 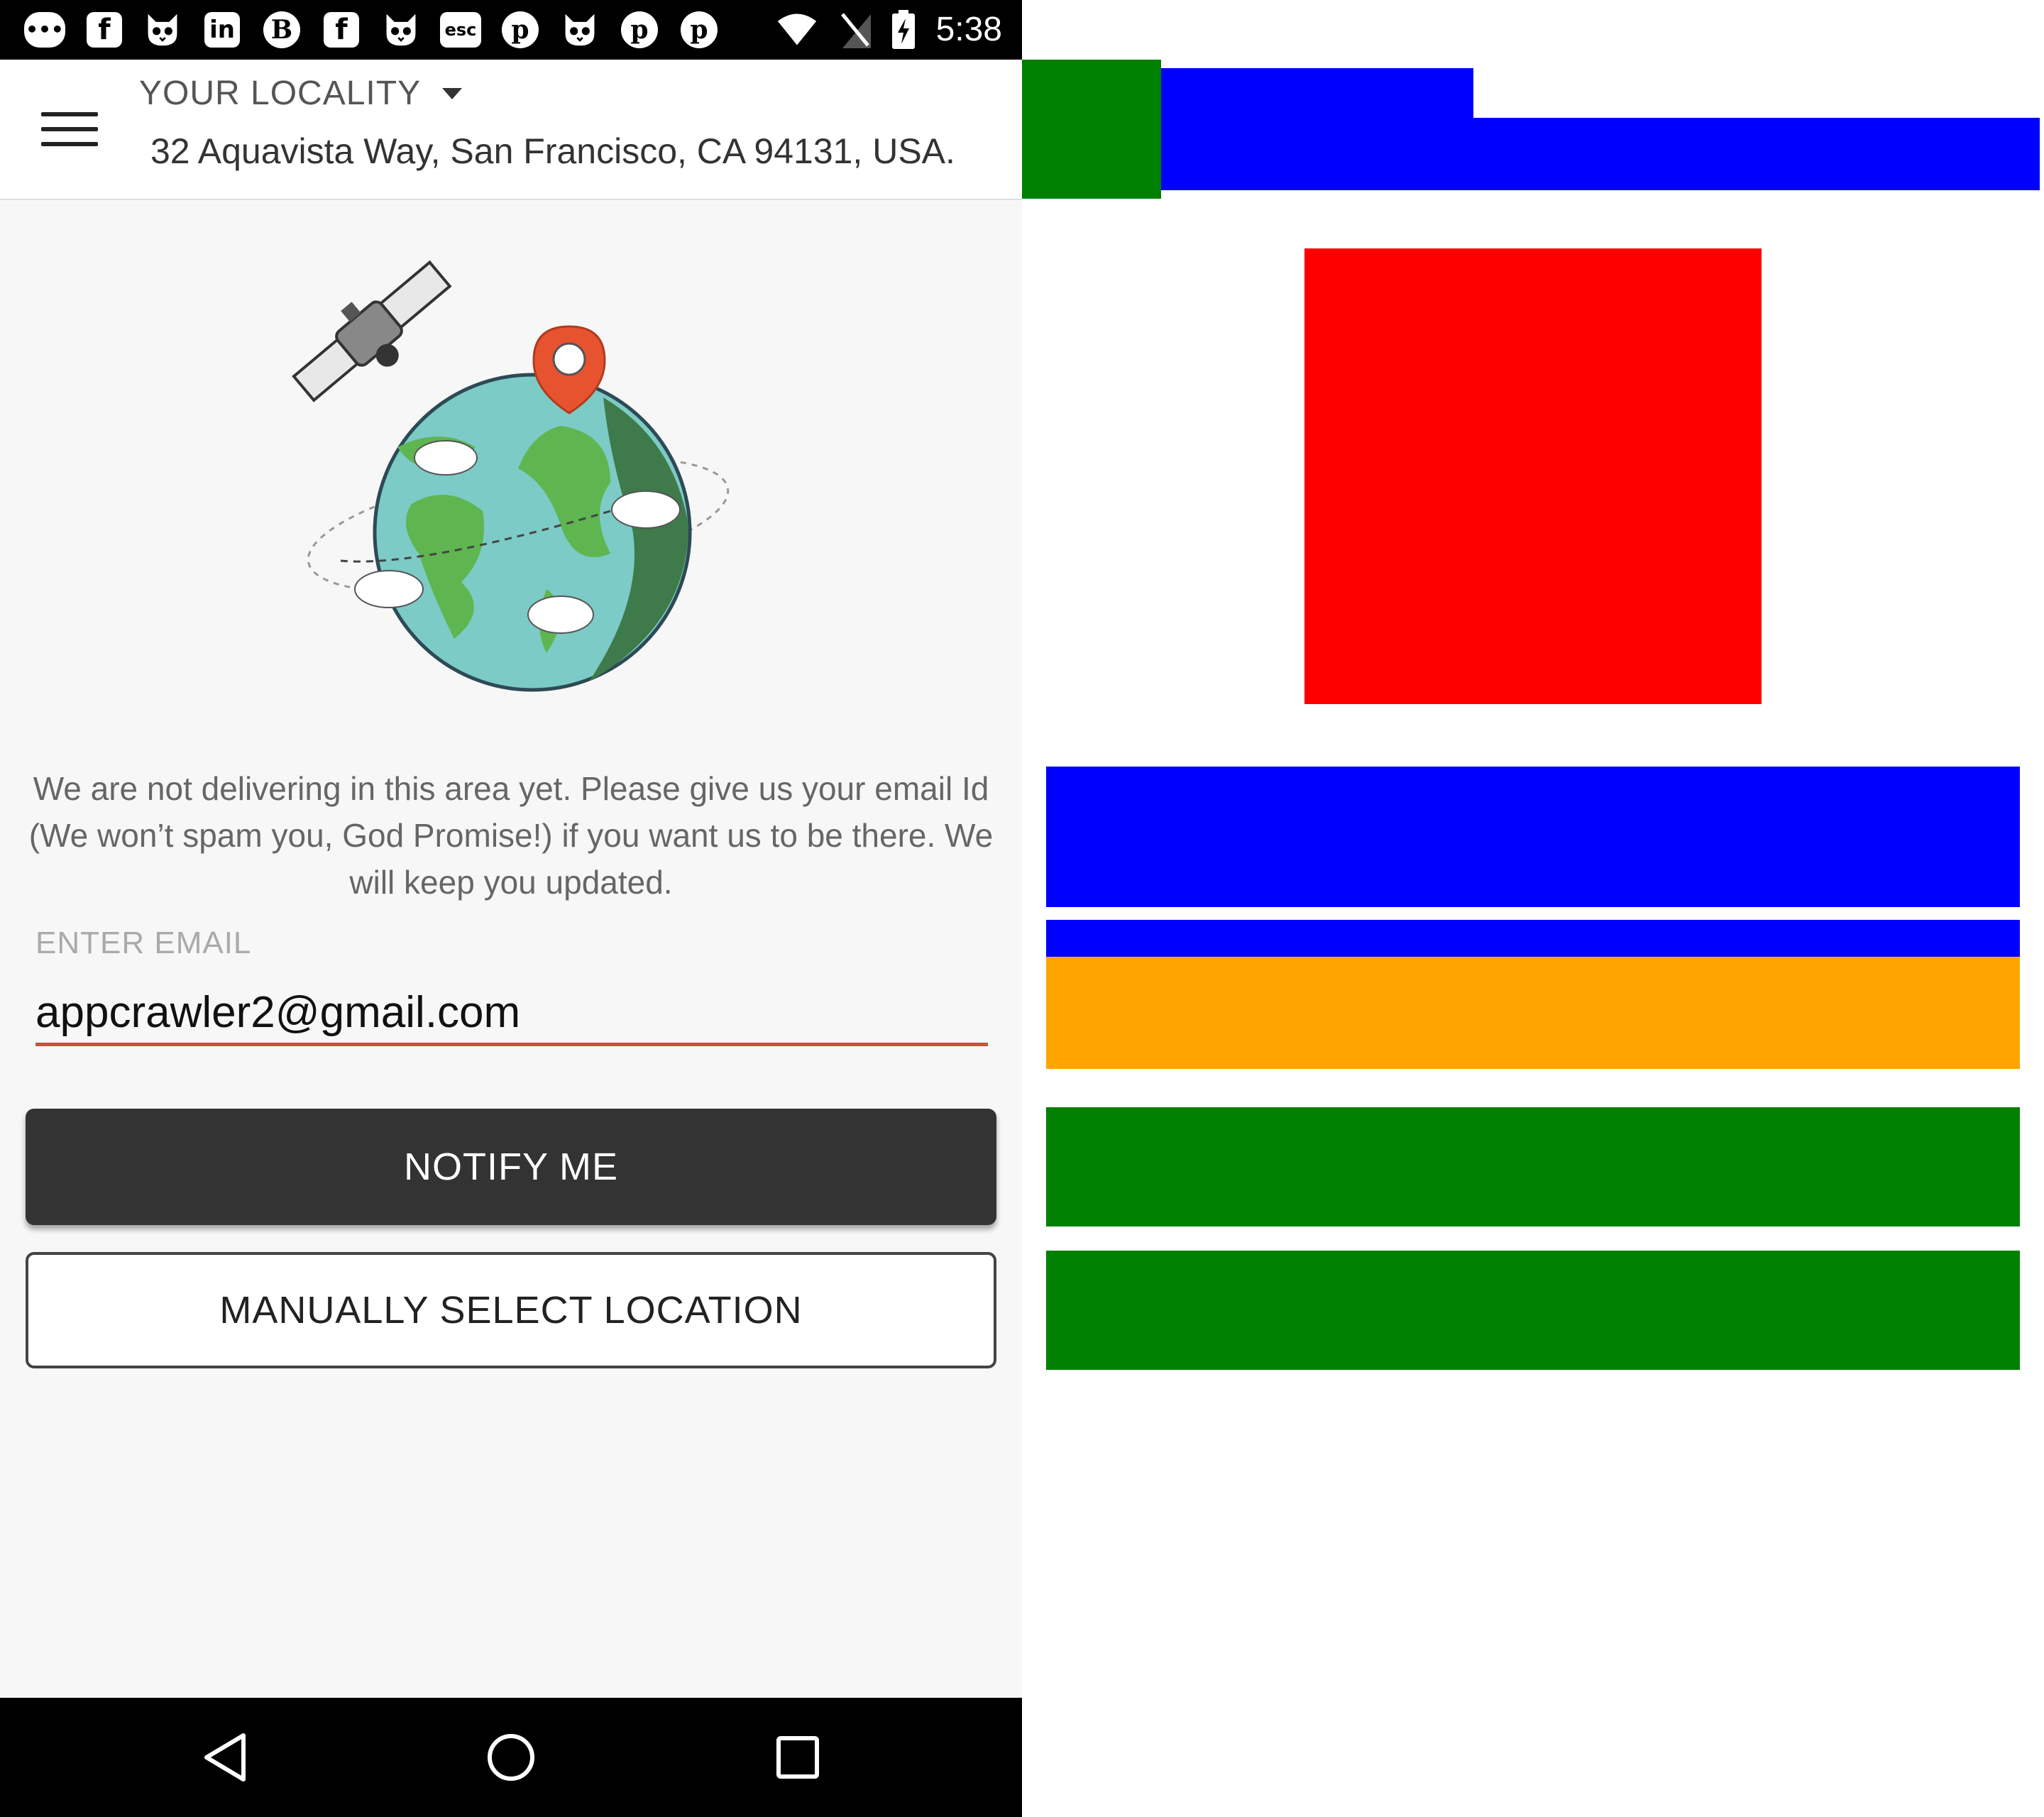 I want to click on notify-me-button: NOTIFY ME, so click(x=511, y=1167).